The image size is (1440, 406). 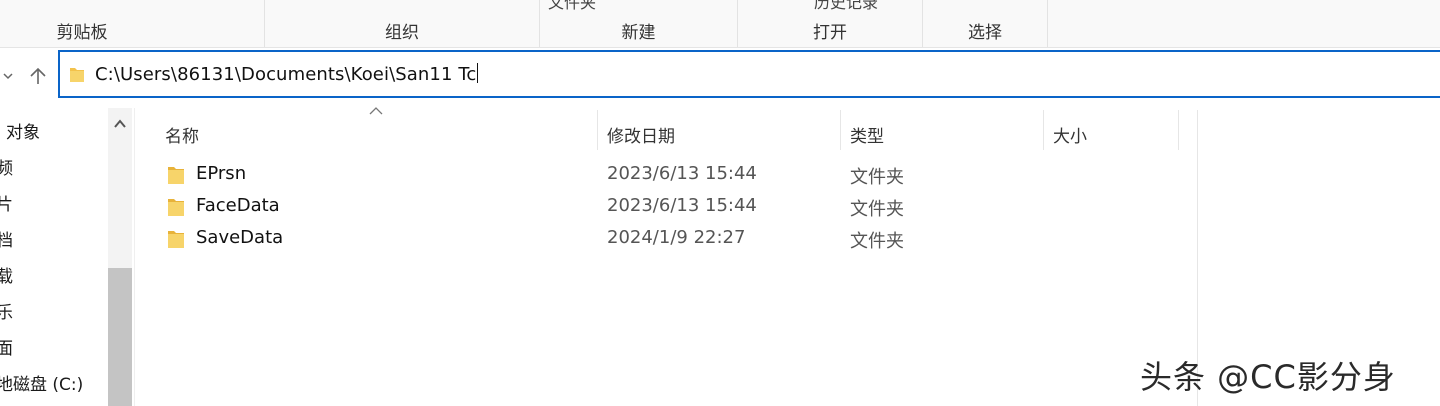 What do you see at coordinates (132, 23) in the screenshot?
I see `ribbon-group-clipboard: 剪贴板` at bounding box center [132, 23].